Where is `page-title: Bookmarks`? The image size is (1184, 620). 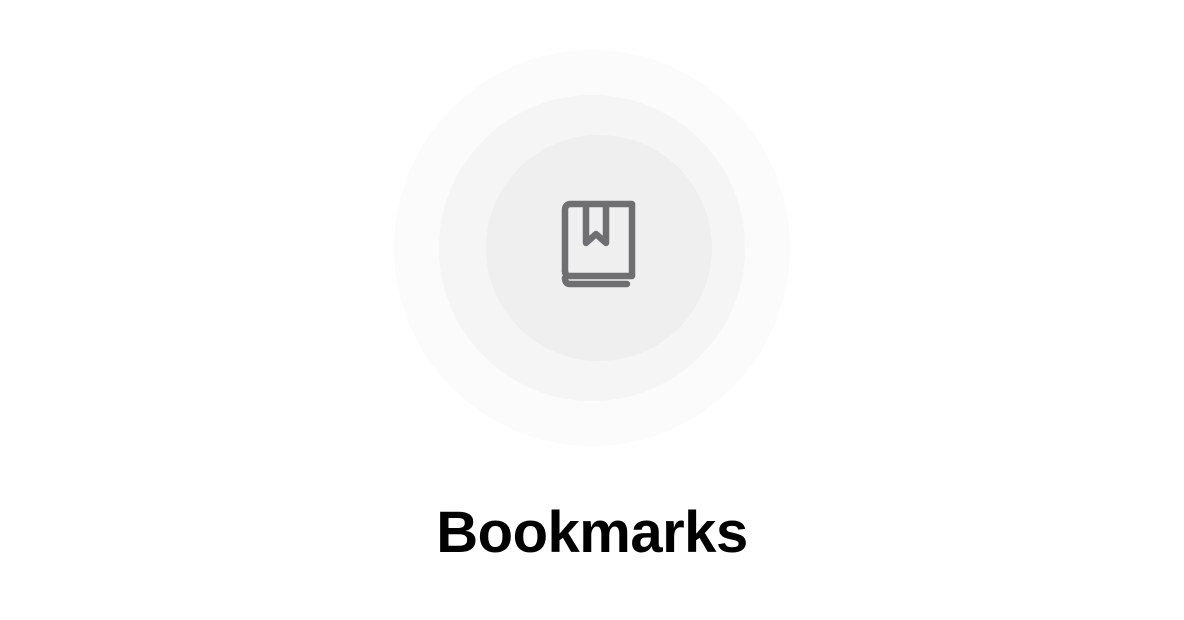 page-title: Bookmarks is located at coordinates (592, 532).